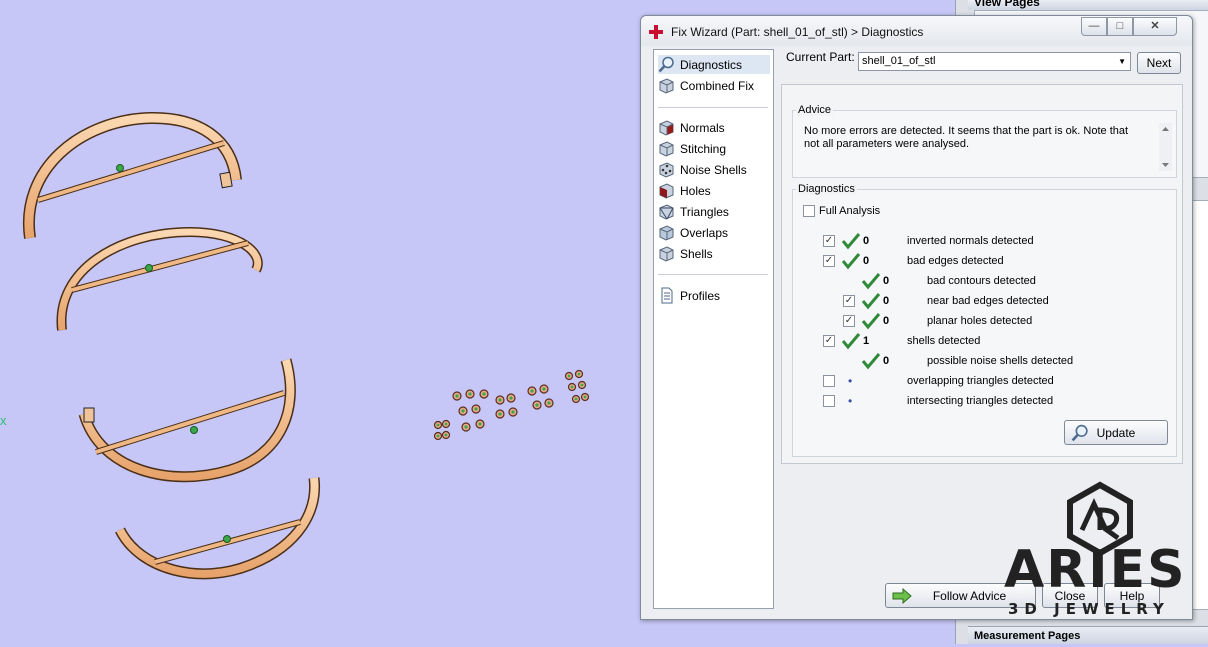  I want to click on row-label: planar holes detected, so click(980, 321).